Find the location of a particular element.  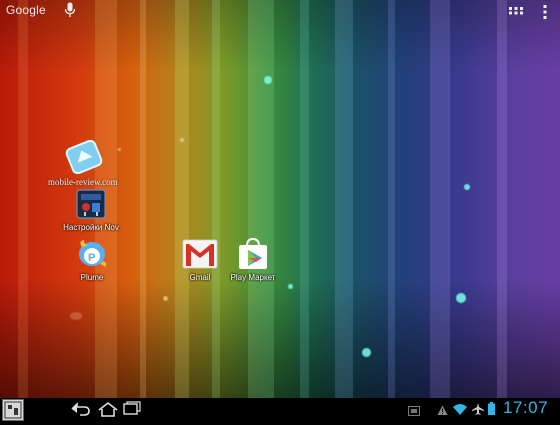

watermark-text: mobile-review.com is located at coordinates (83, 182).